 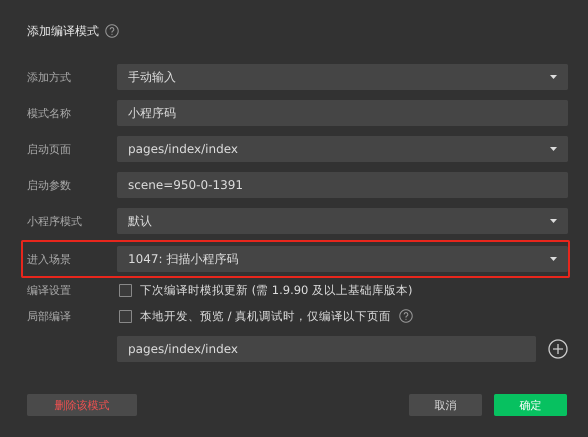 What do you see at coordinates (49, 259) in the screenshot?
I see `field-label: 进入场景` at bounding box center [49, 259].